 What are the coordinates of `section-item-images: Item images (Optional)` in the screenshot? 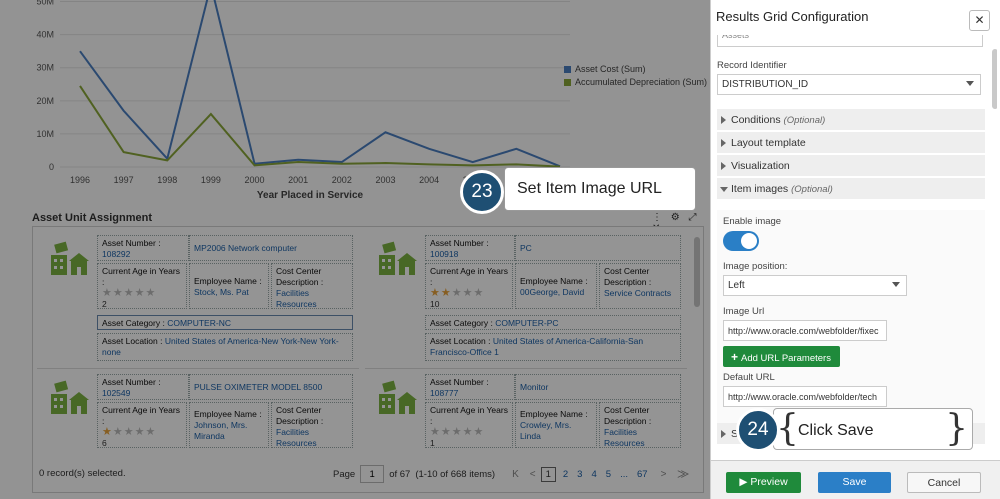 It's located at (851, 189).